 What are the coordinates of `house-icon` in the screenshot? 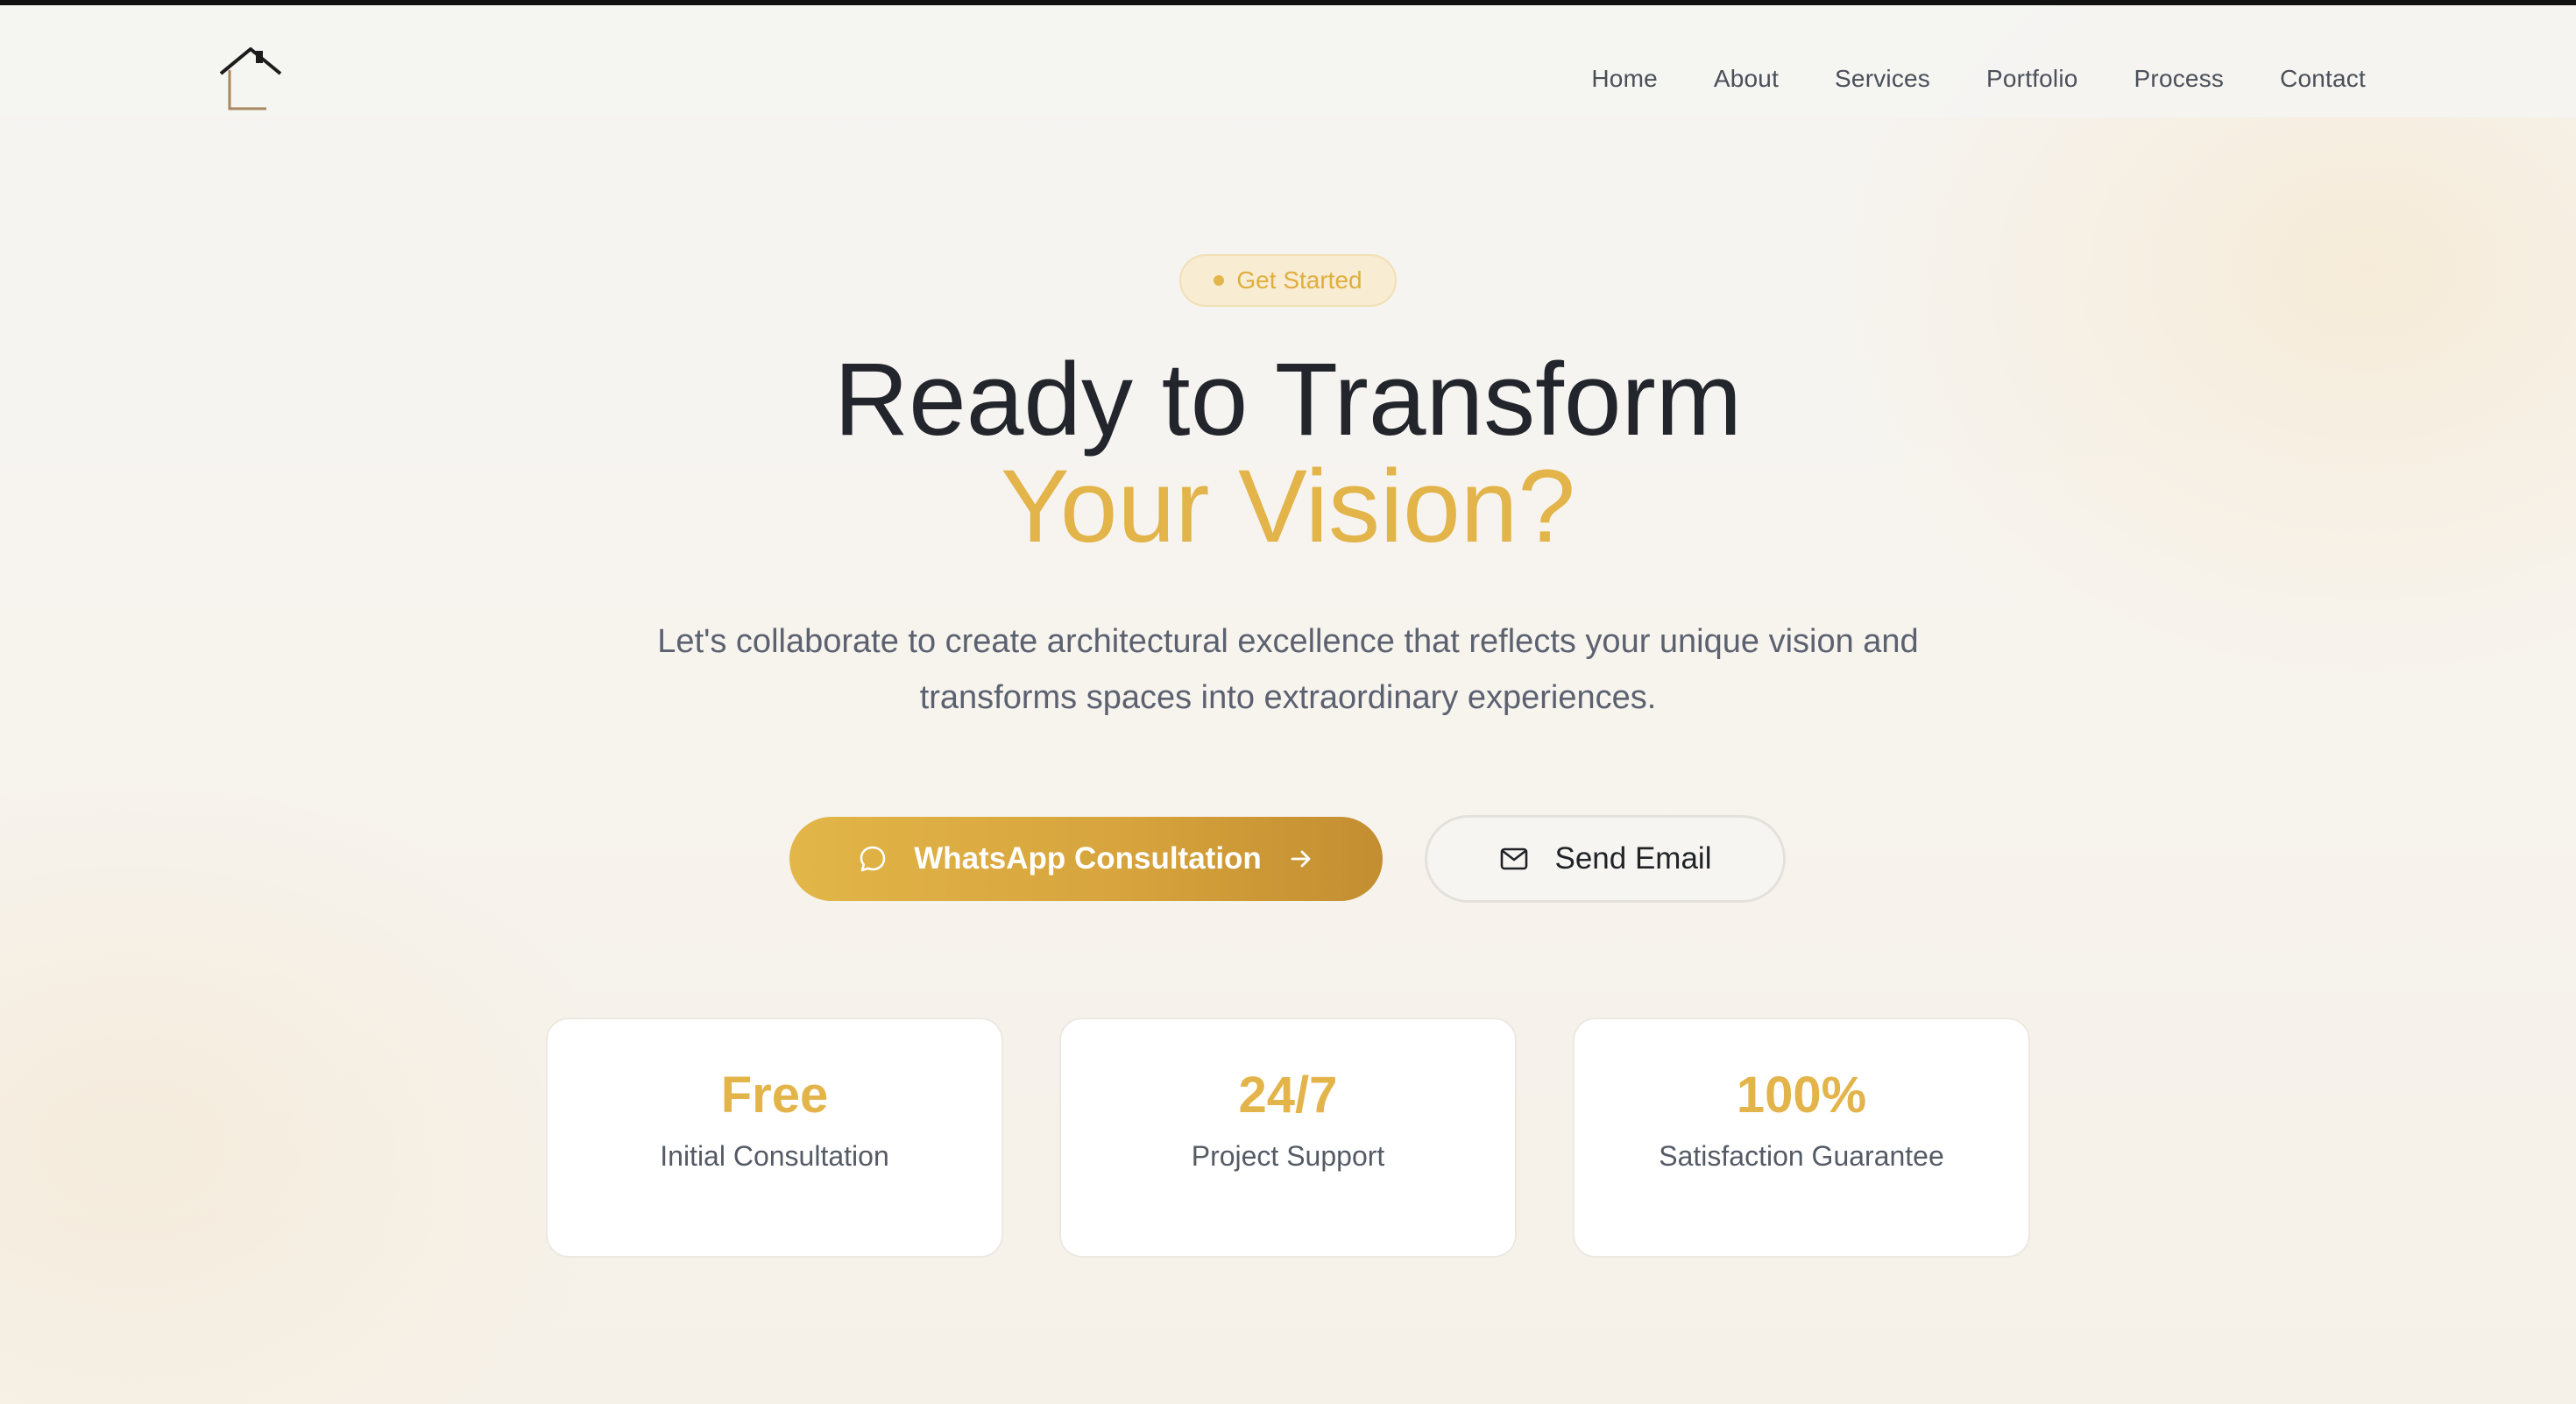 It's located at (250, 79).